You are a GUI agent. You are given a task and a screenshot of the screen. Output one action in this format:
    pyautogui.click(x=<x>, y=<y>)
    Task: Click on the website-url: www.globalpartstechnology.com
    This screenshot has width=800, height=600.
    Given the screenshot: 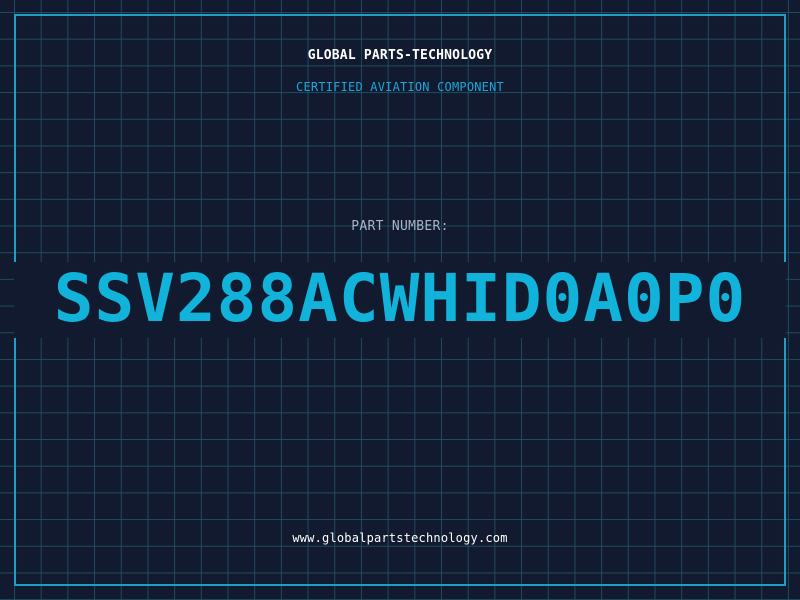 What is the action you would take?
    pyautogui.click(x=400, y=538)
    